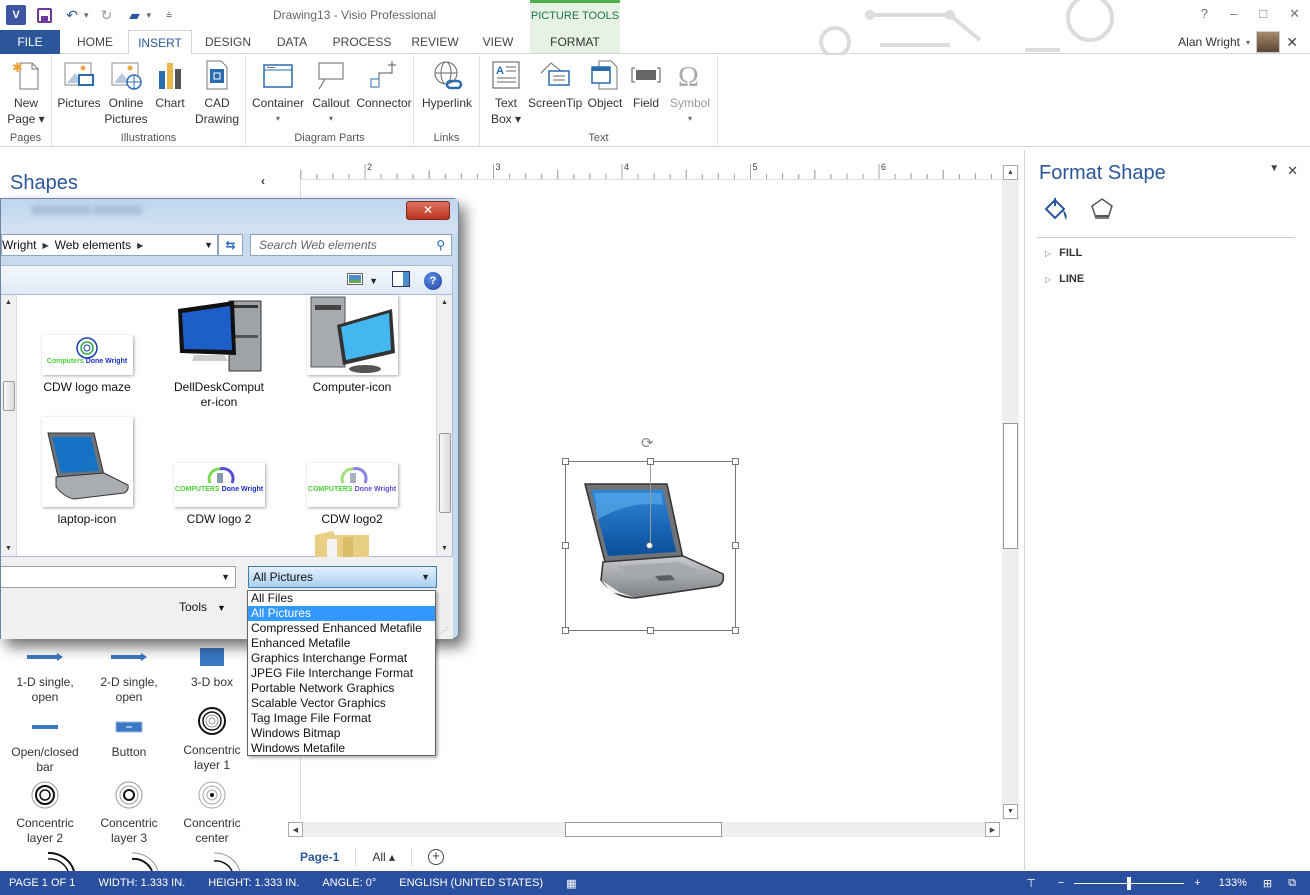 This screenshot has width=1310, height=895. I want to click on file-item: Computer-icon, so click(352, 345).